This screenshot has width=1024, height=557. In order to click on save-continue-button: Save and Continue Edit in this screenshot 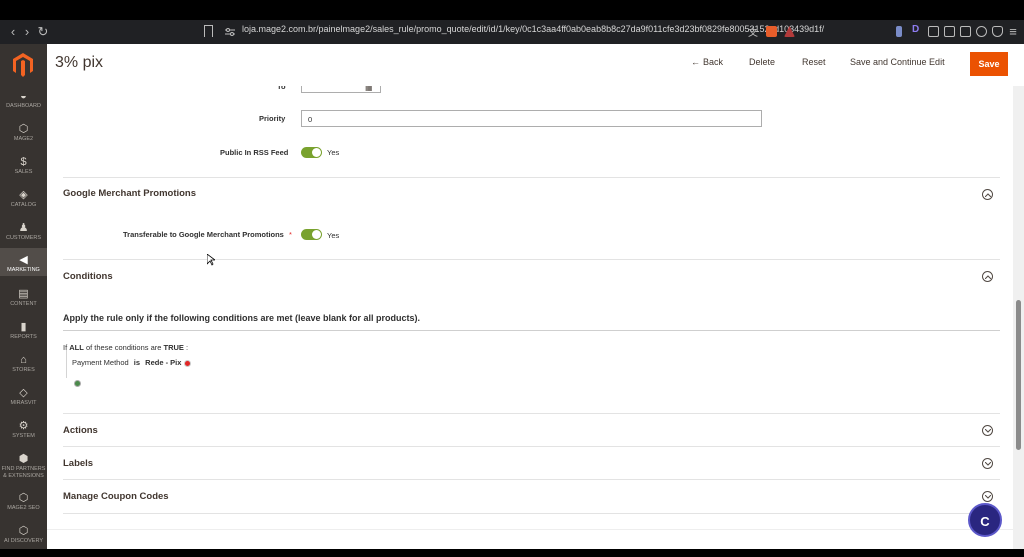, I will do `click(897, 62)`.